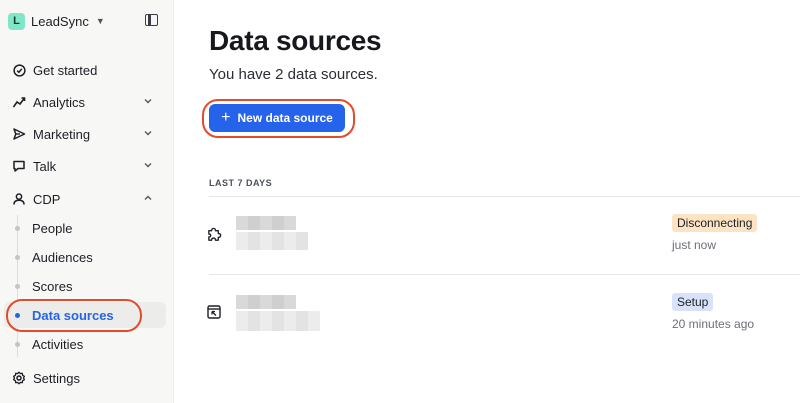 The height and width of the screenshot is (403, 800). I want to click on sidebar-toggle-icon, so click(151, 20).